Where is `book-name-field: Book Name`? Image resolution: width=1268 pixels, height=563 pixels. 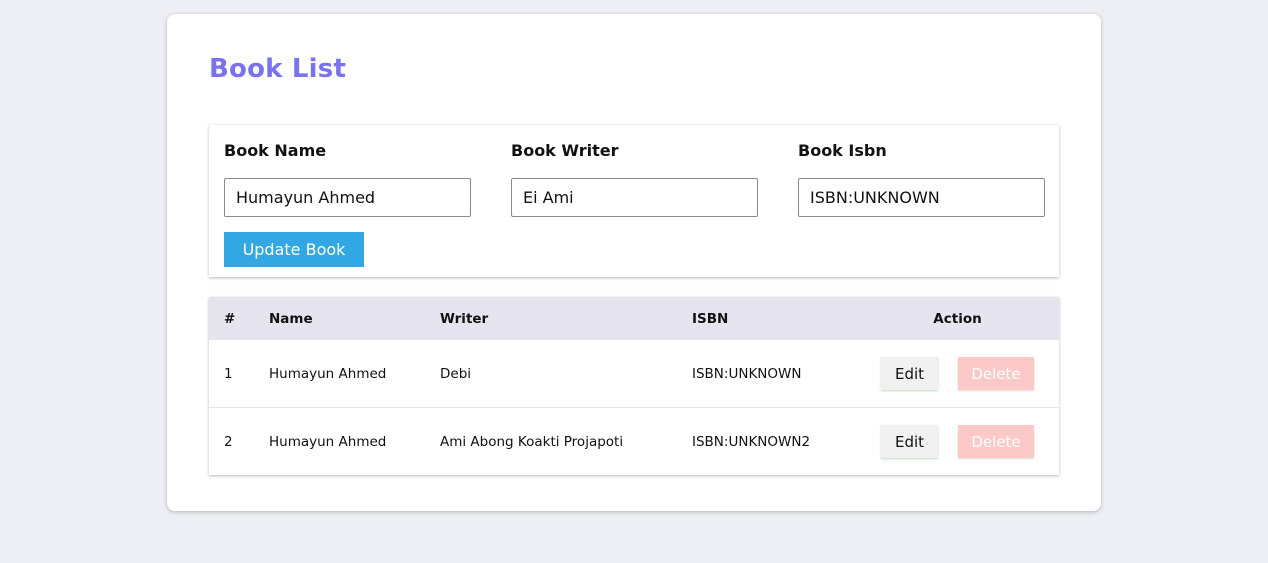
book-name-field: Book Name is located at coordinates (347, 179).